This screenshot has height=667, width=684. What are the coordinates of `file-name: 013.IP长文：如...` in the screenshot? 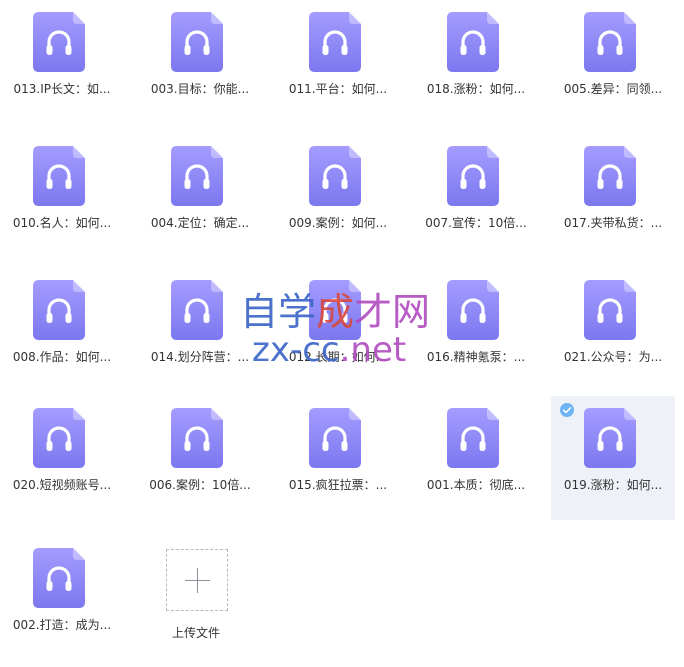 It's located at (62, 89).